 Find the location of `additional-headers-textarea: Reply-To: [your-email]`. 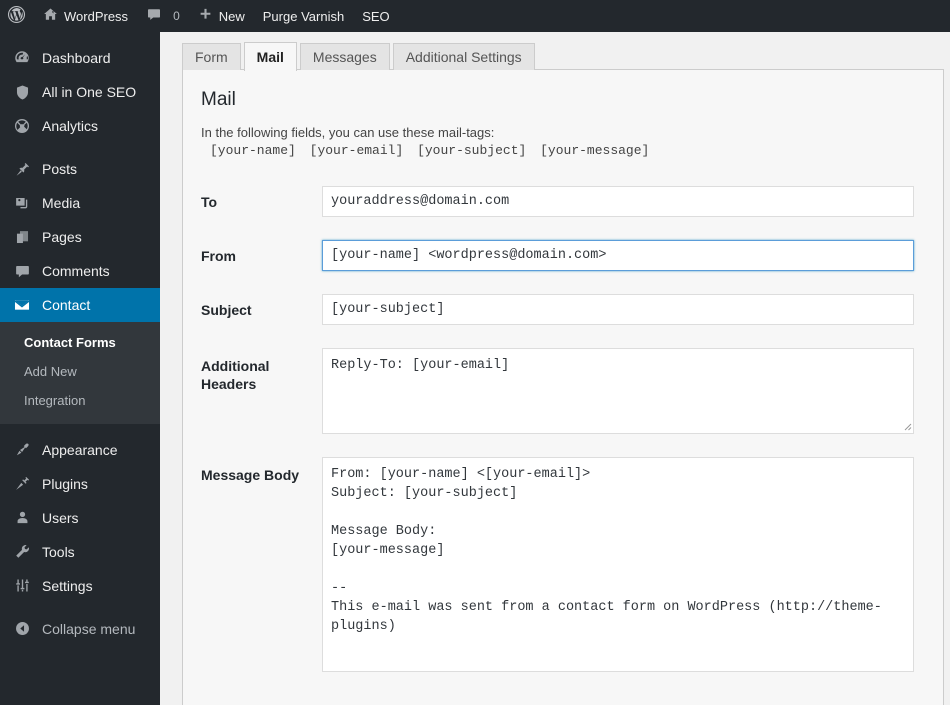

additional-headers-textarea: Reply-To: [your-email] is located at coordinates (618, 390).